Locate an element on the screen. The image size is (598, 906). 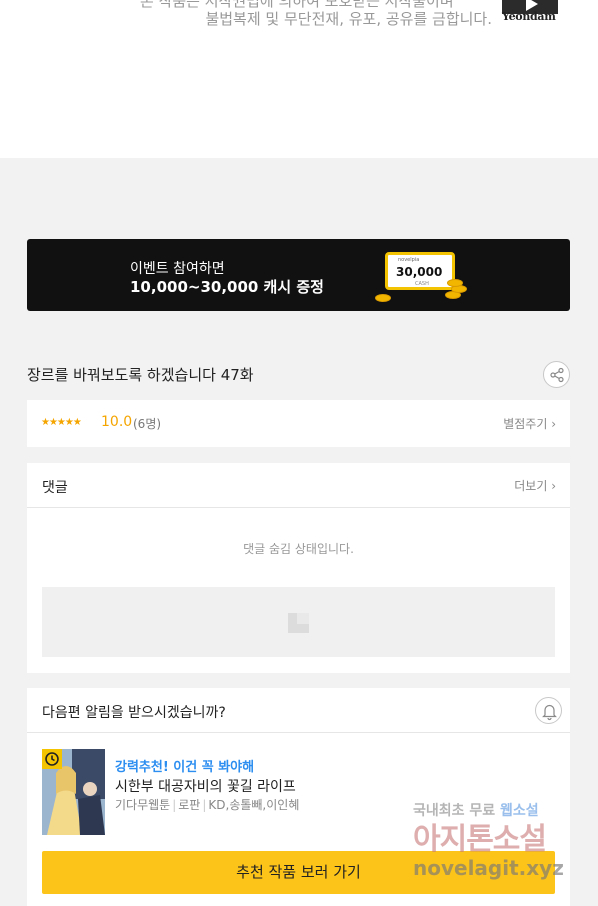
share-button is located at coordinates (556, 374).